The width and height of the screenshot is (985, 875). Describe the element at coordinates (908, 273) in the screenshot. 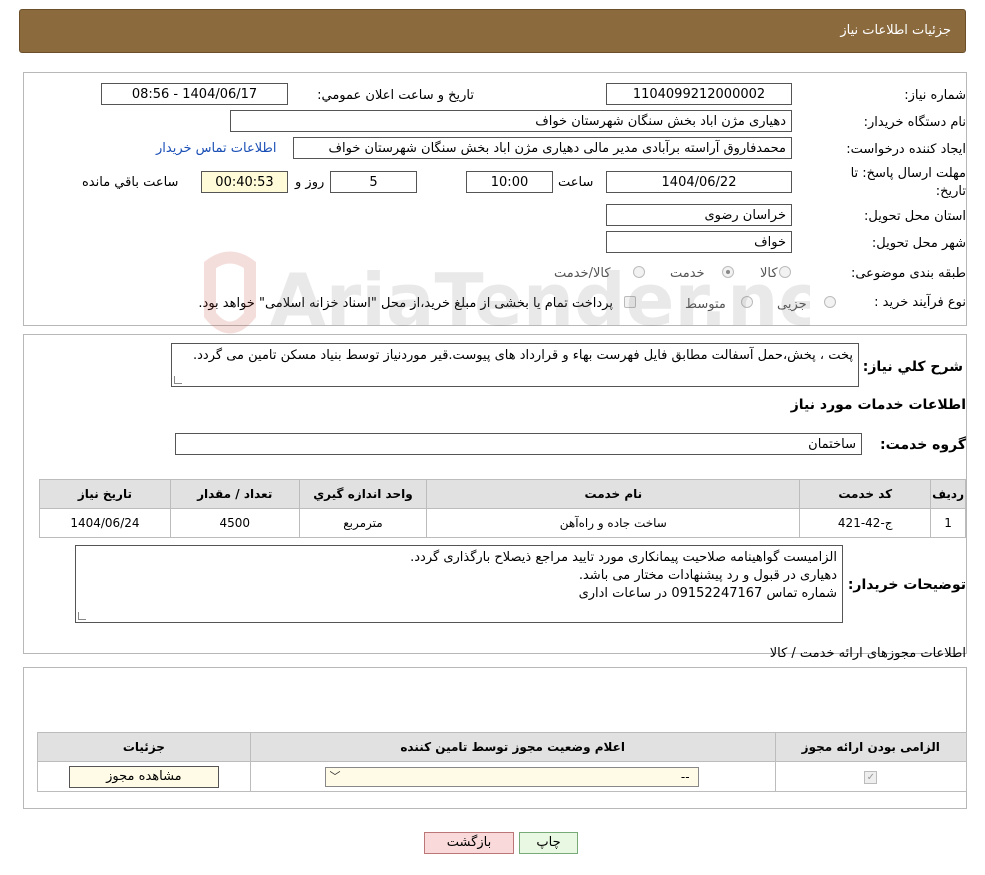

I see `category-label: طبقه بندی موضوعی:` at that location.